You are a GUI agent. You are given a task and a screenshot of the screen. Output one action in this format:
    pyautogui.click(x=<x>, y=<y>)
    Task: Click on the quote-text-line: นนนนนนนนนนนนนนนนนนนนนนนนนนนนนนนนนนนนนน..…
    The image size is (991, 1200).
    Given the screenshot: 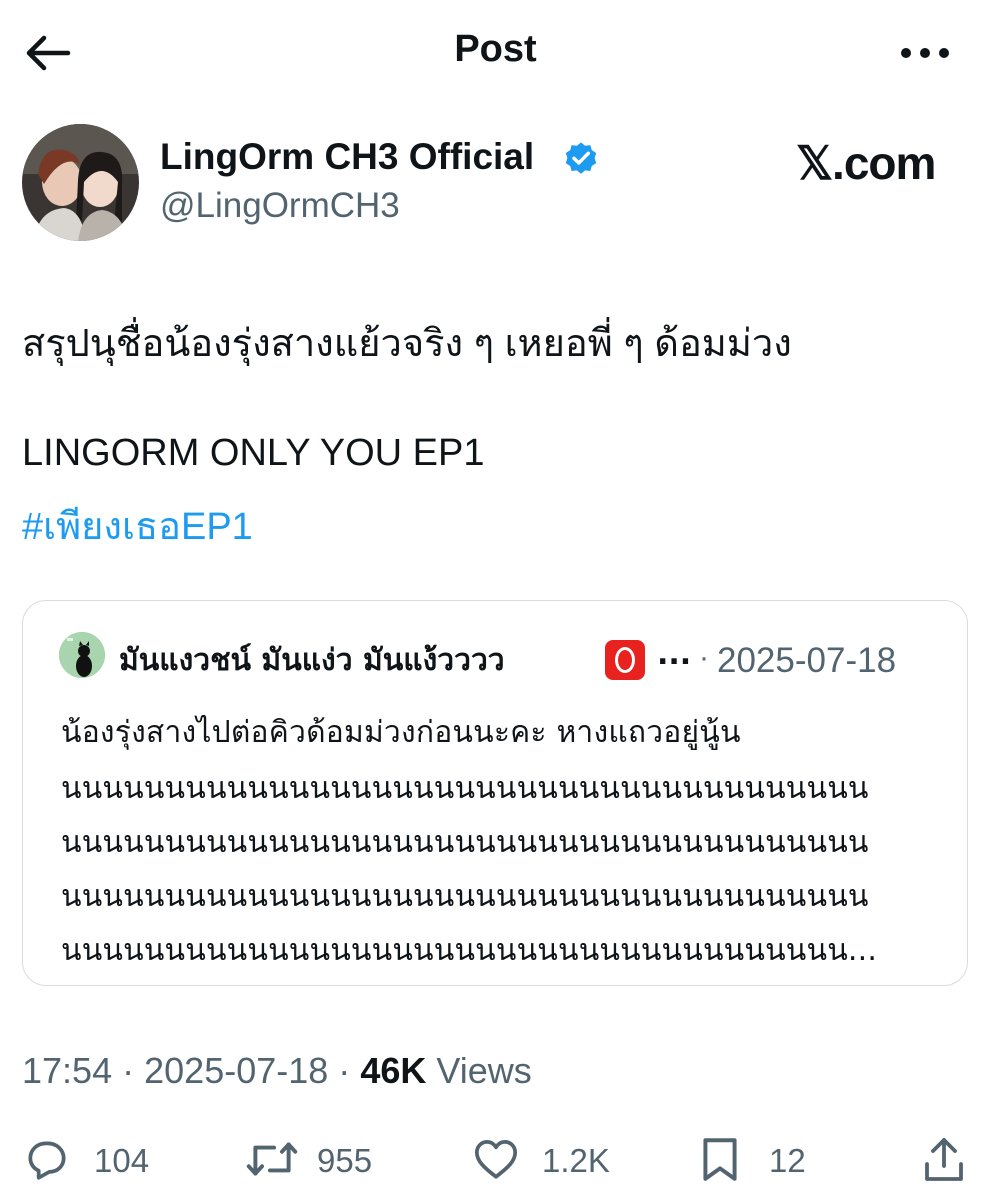 What is the action you would take?
    pyautogui.click(x=469, y=950)
    